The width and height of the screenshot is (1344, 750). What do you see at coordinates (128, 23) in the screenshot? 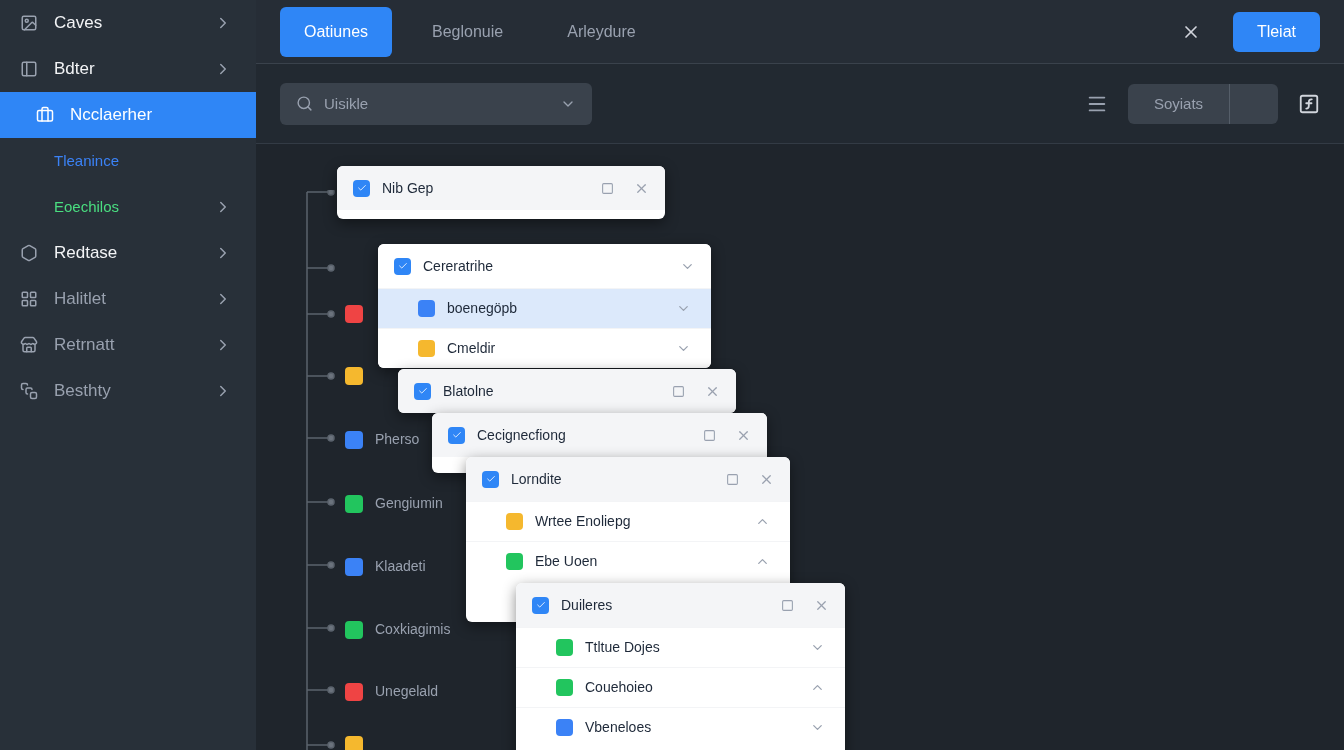
I see `sidebar-item: Caves` at bounding box center [128, 23].